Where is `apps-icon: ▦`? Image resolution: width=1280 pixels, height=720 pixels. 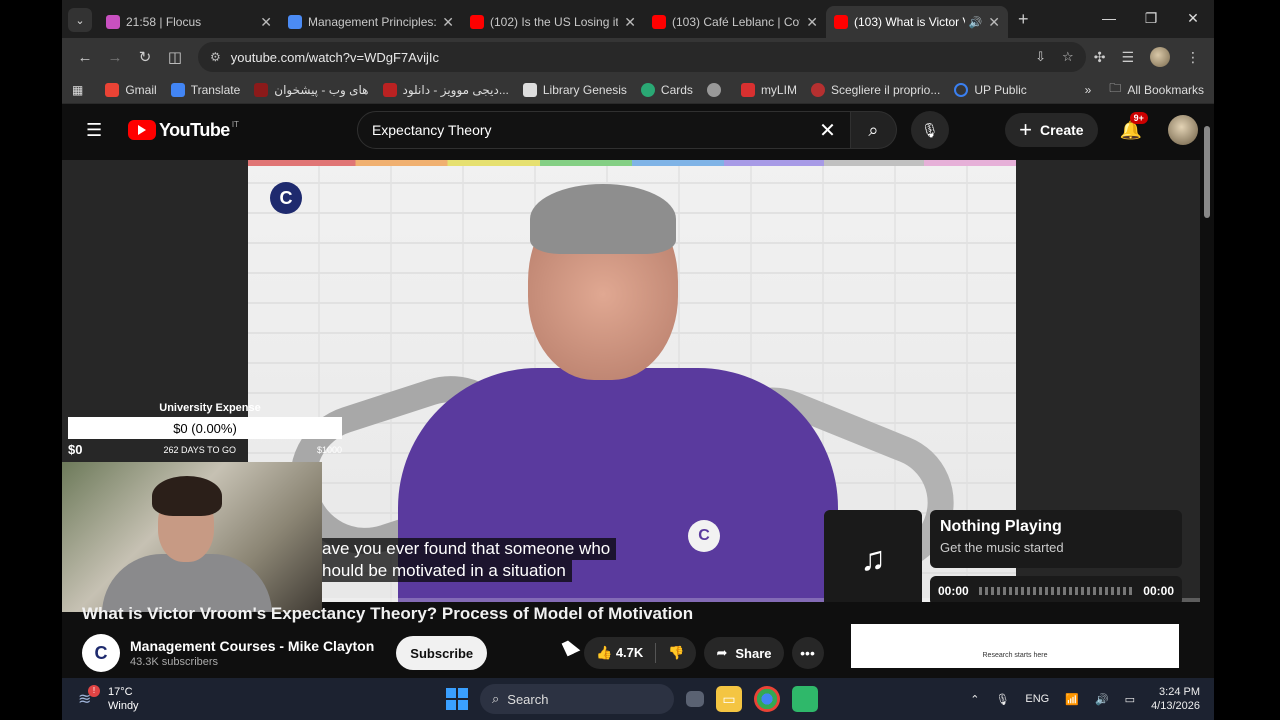
apps-icon: ▦ is located at coordinates (77, 90).